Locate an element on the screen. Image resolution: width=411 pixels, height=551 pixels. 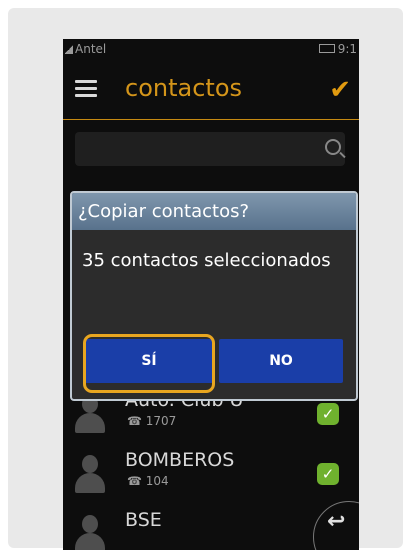
list-item: BOMBEROS 104 ✓ is located at coordinates (211, 471).